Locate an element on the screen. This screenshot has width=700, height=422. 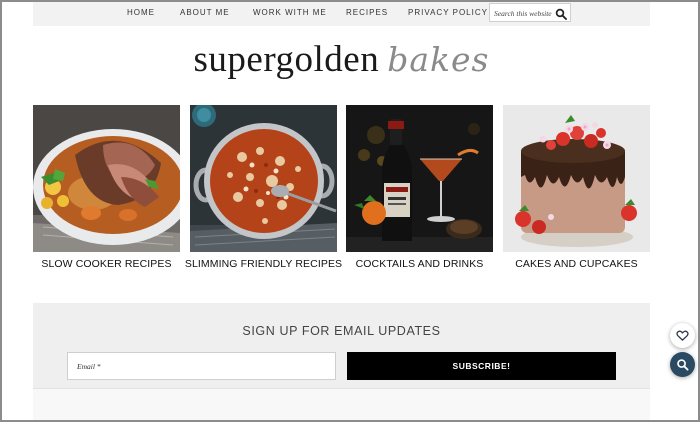
category-cakes: CAKES AND CUPCAKES is located at coordinates (576, 200).